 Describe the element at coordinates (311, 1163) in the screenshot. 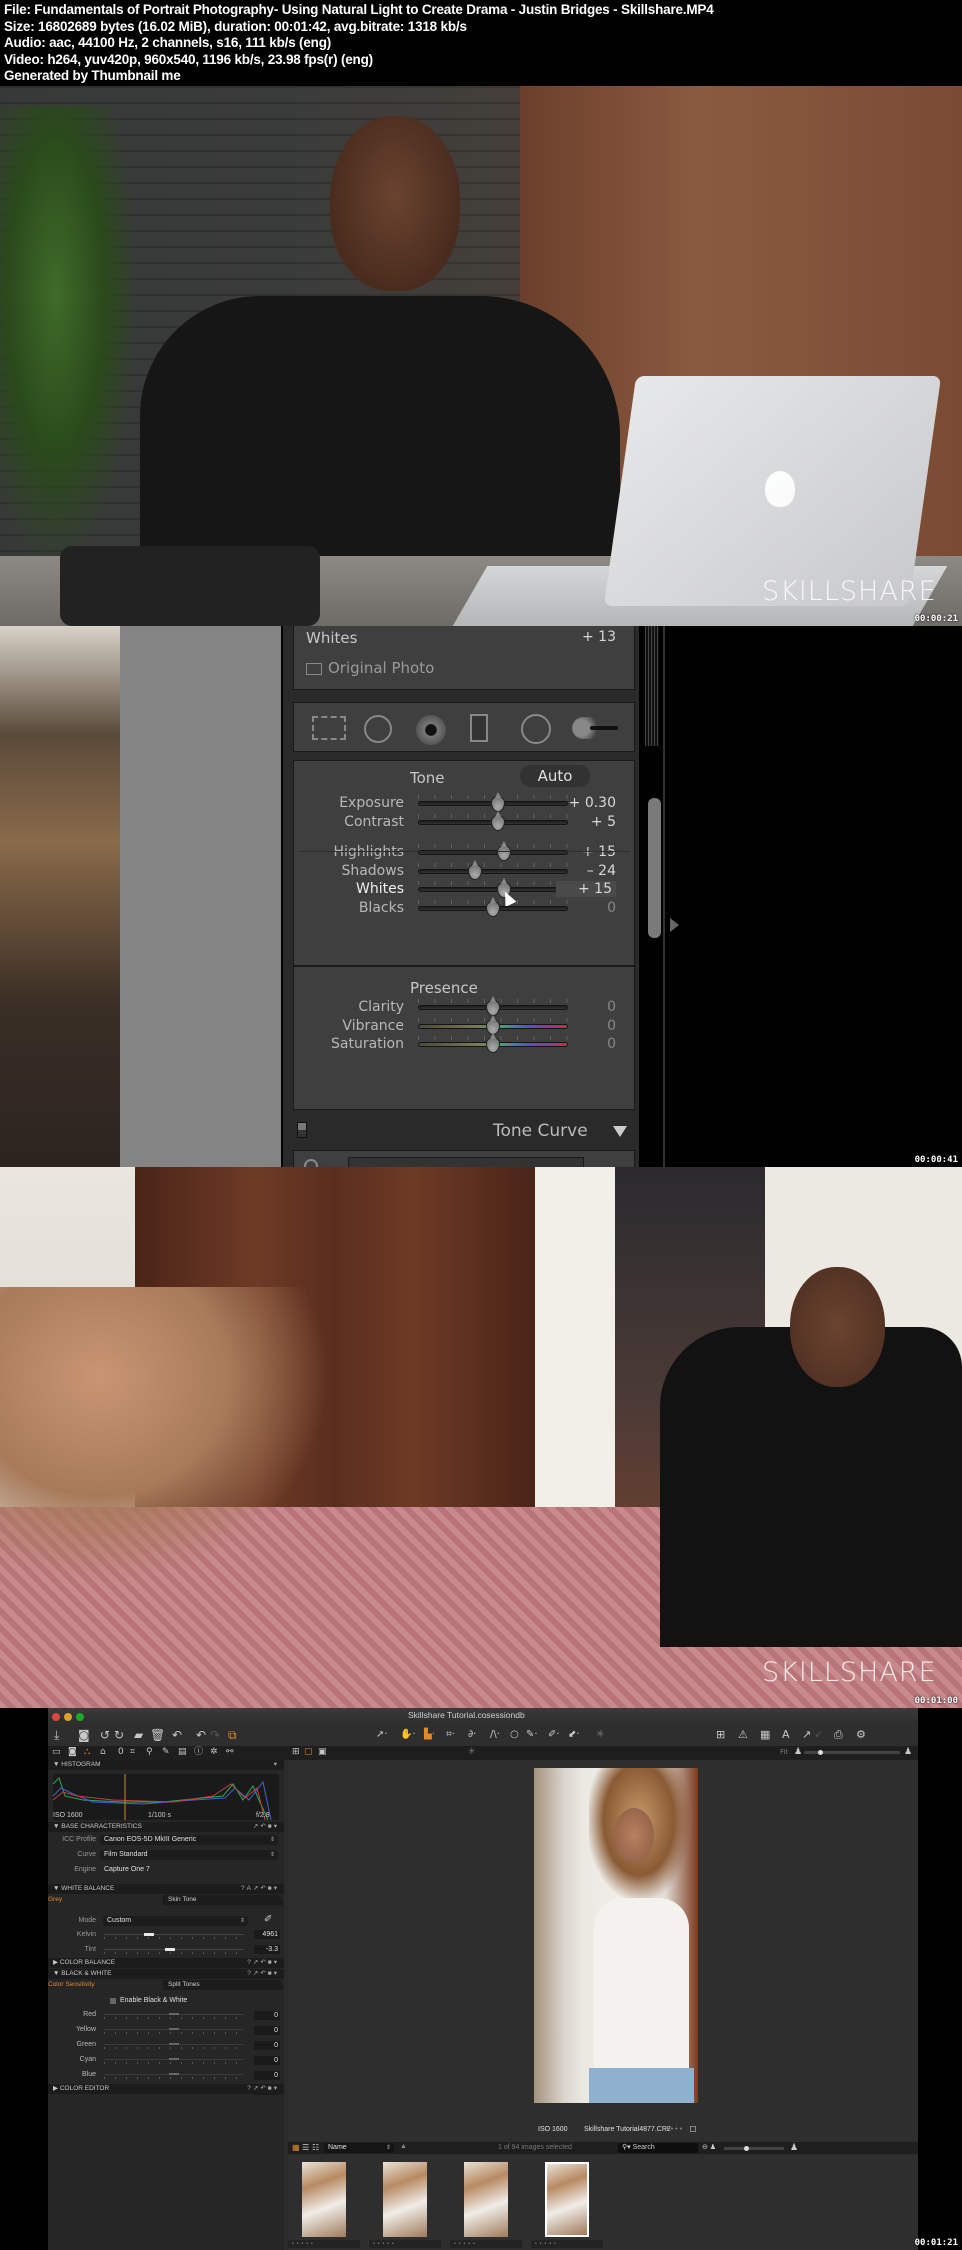

I see `target-adjust-icon` at that location.